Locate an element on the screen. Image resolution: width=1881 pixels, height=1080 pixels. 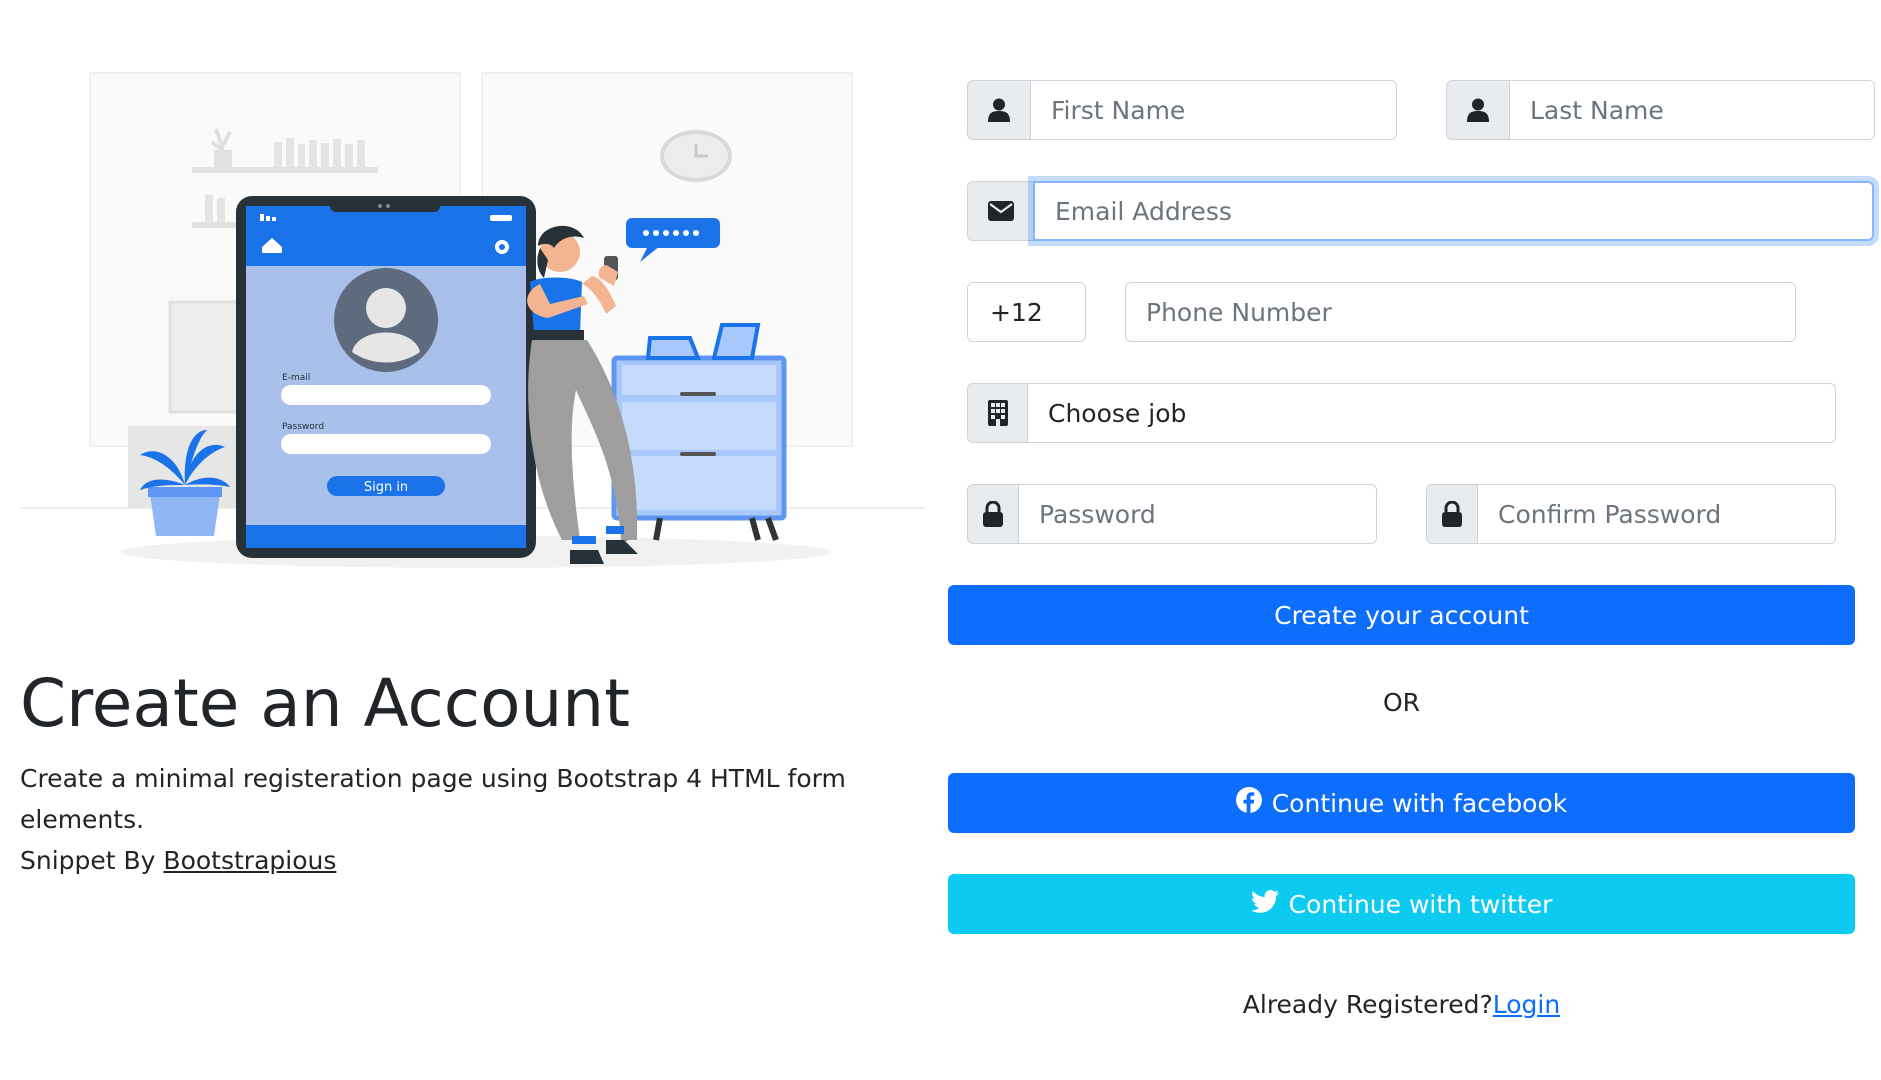
password-group is located at coordinates (1172, 514).